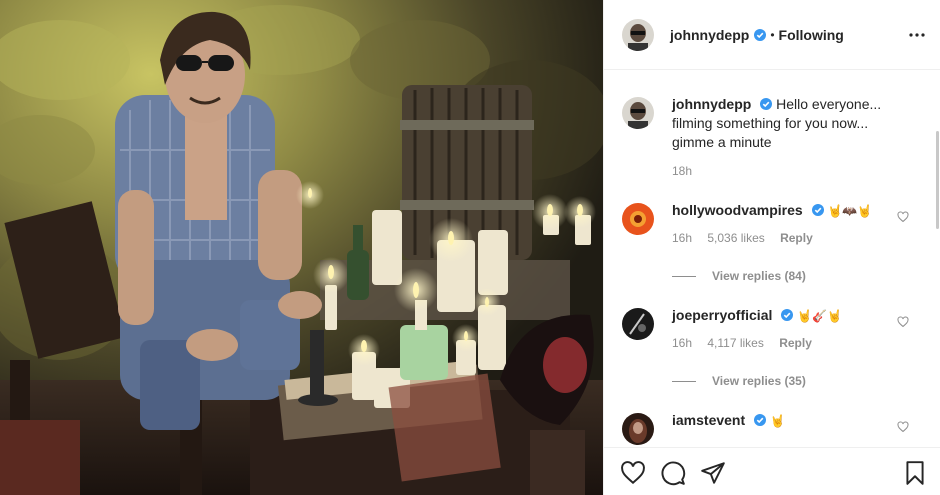 This screenshot has width=940, height=495. What do you see at coordinates (722, 315) in the screenshot?
I see `comment-username: joeperryofficial` at bounding box center [722, 315].